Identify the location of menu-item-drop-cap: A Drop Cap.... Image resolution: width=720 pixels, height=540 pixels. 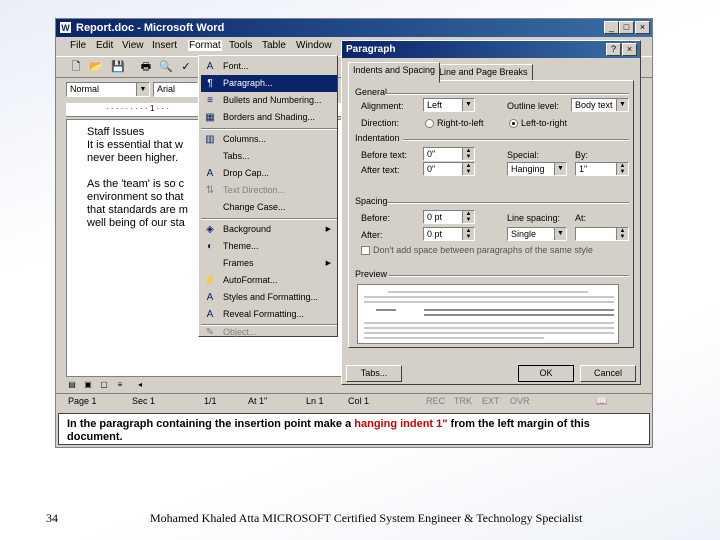
(269, 173).